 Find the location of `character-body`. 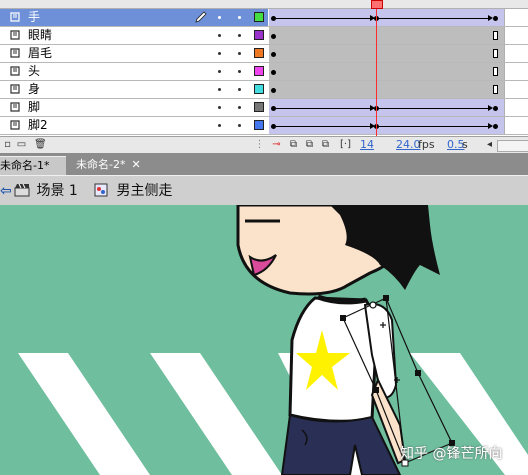

character-body is located at coordinates (333, 358).